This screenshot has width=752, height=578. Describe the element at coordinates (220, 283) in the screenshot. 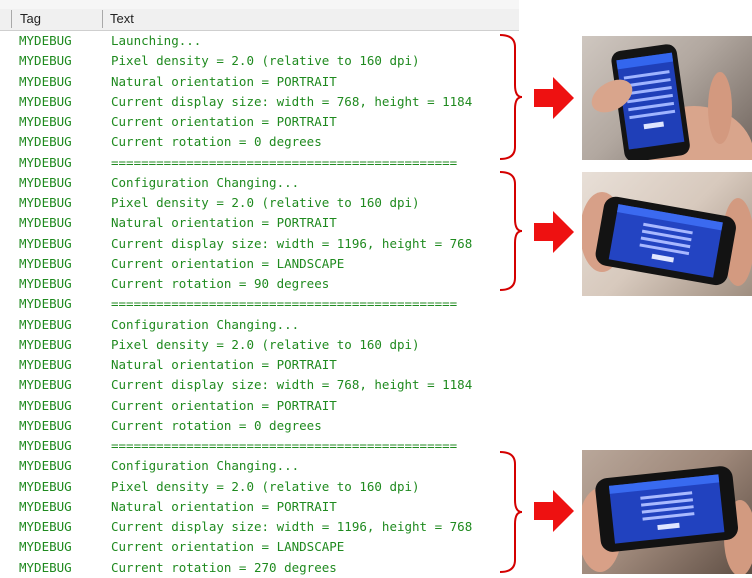

I see `log-row-text: Current rotation = 90 degrees` at that location.